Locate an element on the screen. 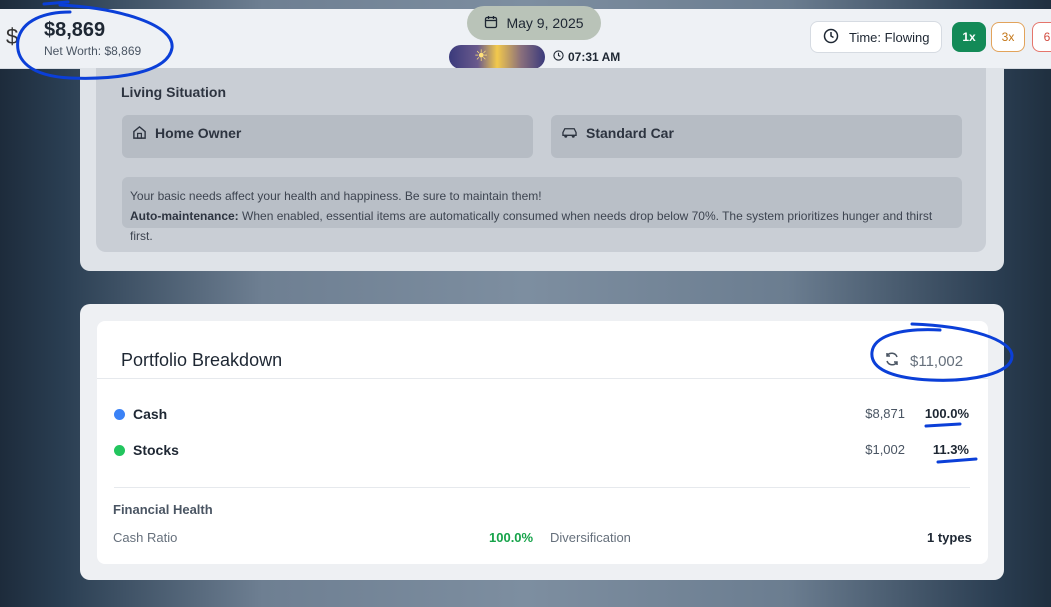  diversification-value: 1 types is located at coordinates (949, 537).